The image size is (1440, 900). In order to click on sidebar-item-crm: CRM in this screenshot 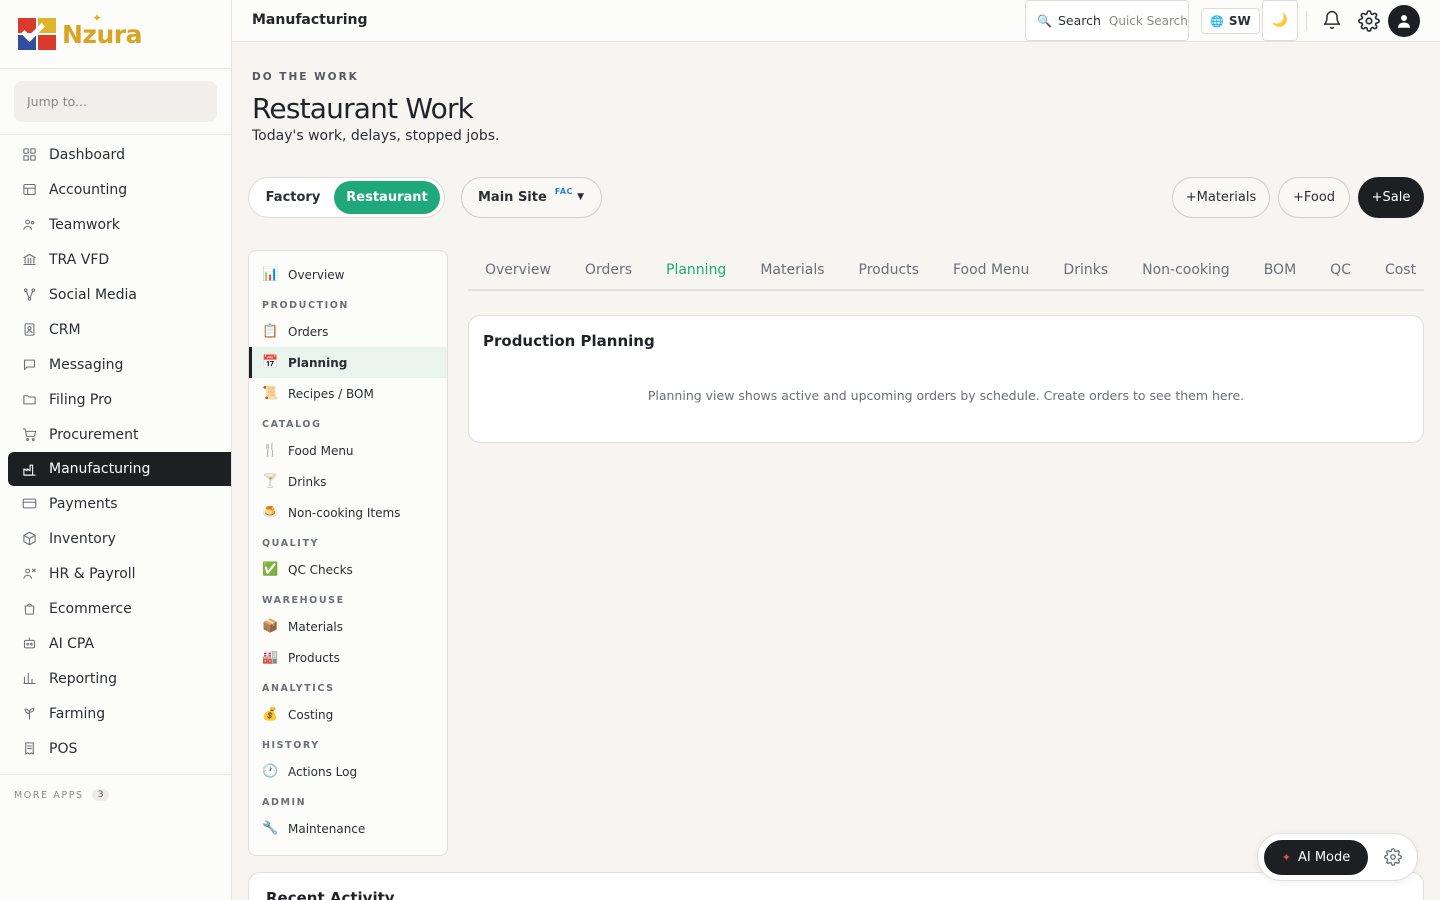, I will do `click(115, 329)`.